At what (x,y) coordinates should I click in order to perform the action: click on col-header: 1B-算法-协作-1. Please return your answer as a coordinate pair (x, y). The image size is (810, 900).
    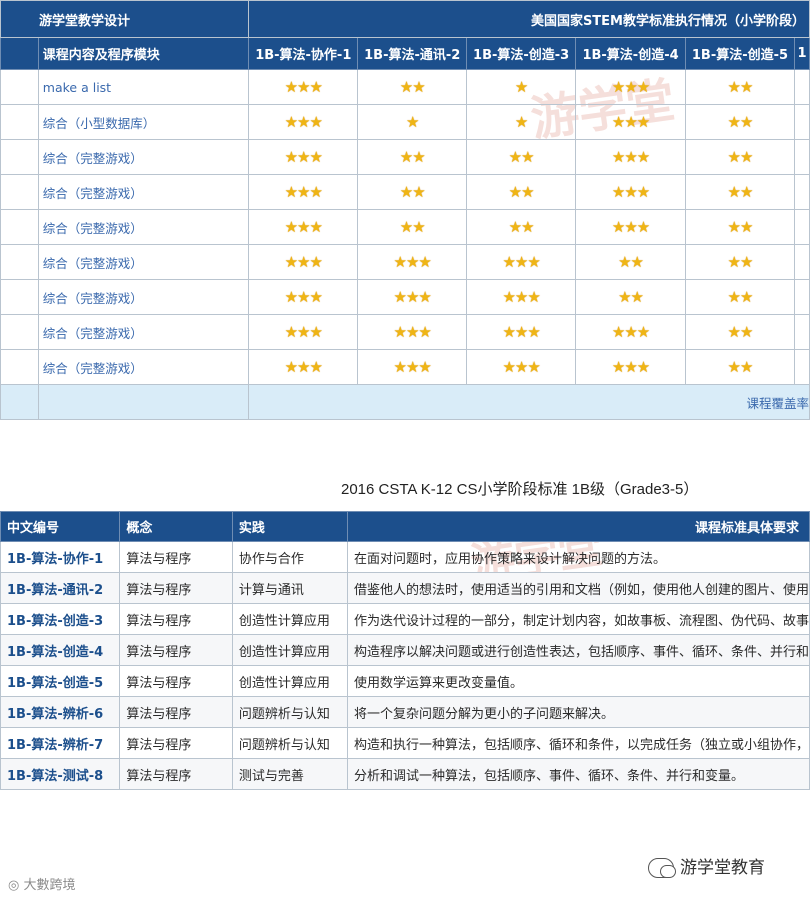
    Looking at the image, I should click on (303, 53).